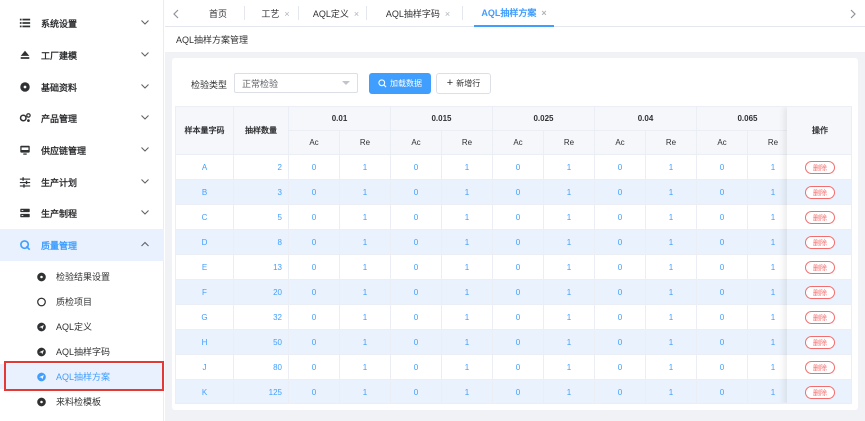  I want to click on tab-3: AQL定义 ×, so click(336, 13).